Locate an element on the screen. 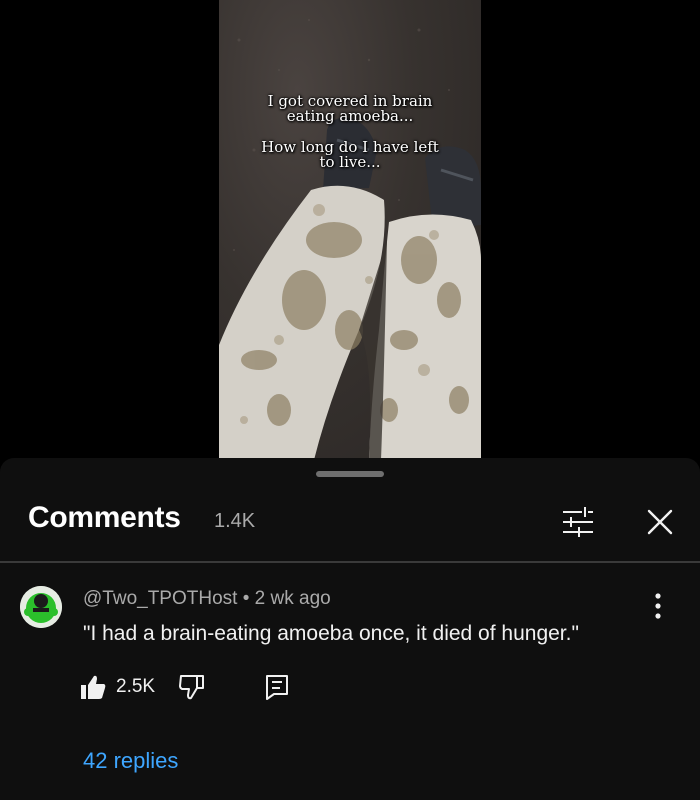 The height and width of the screenshot is (800, 700). close-icon is located at coordinates (660, 522).